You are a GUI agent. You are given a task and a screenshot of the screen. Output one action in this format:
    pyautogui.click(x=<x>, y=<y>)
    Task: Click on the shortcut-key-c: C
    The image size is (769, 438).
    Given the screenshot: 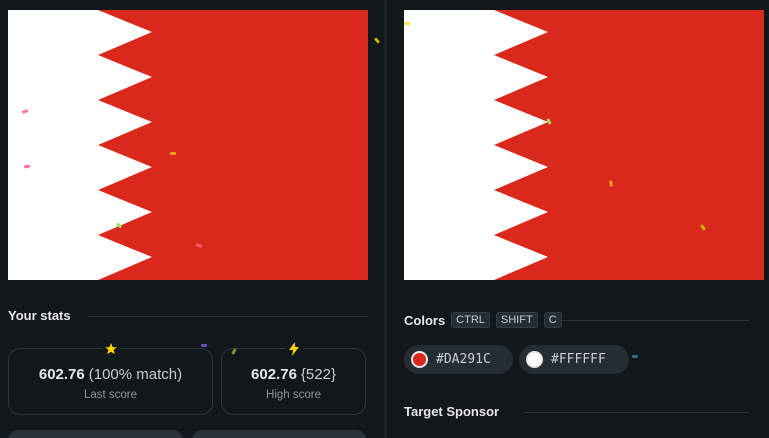 What is the action you would take?
    pyautogui.click(x=552, y=320)
    